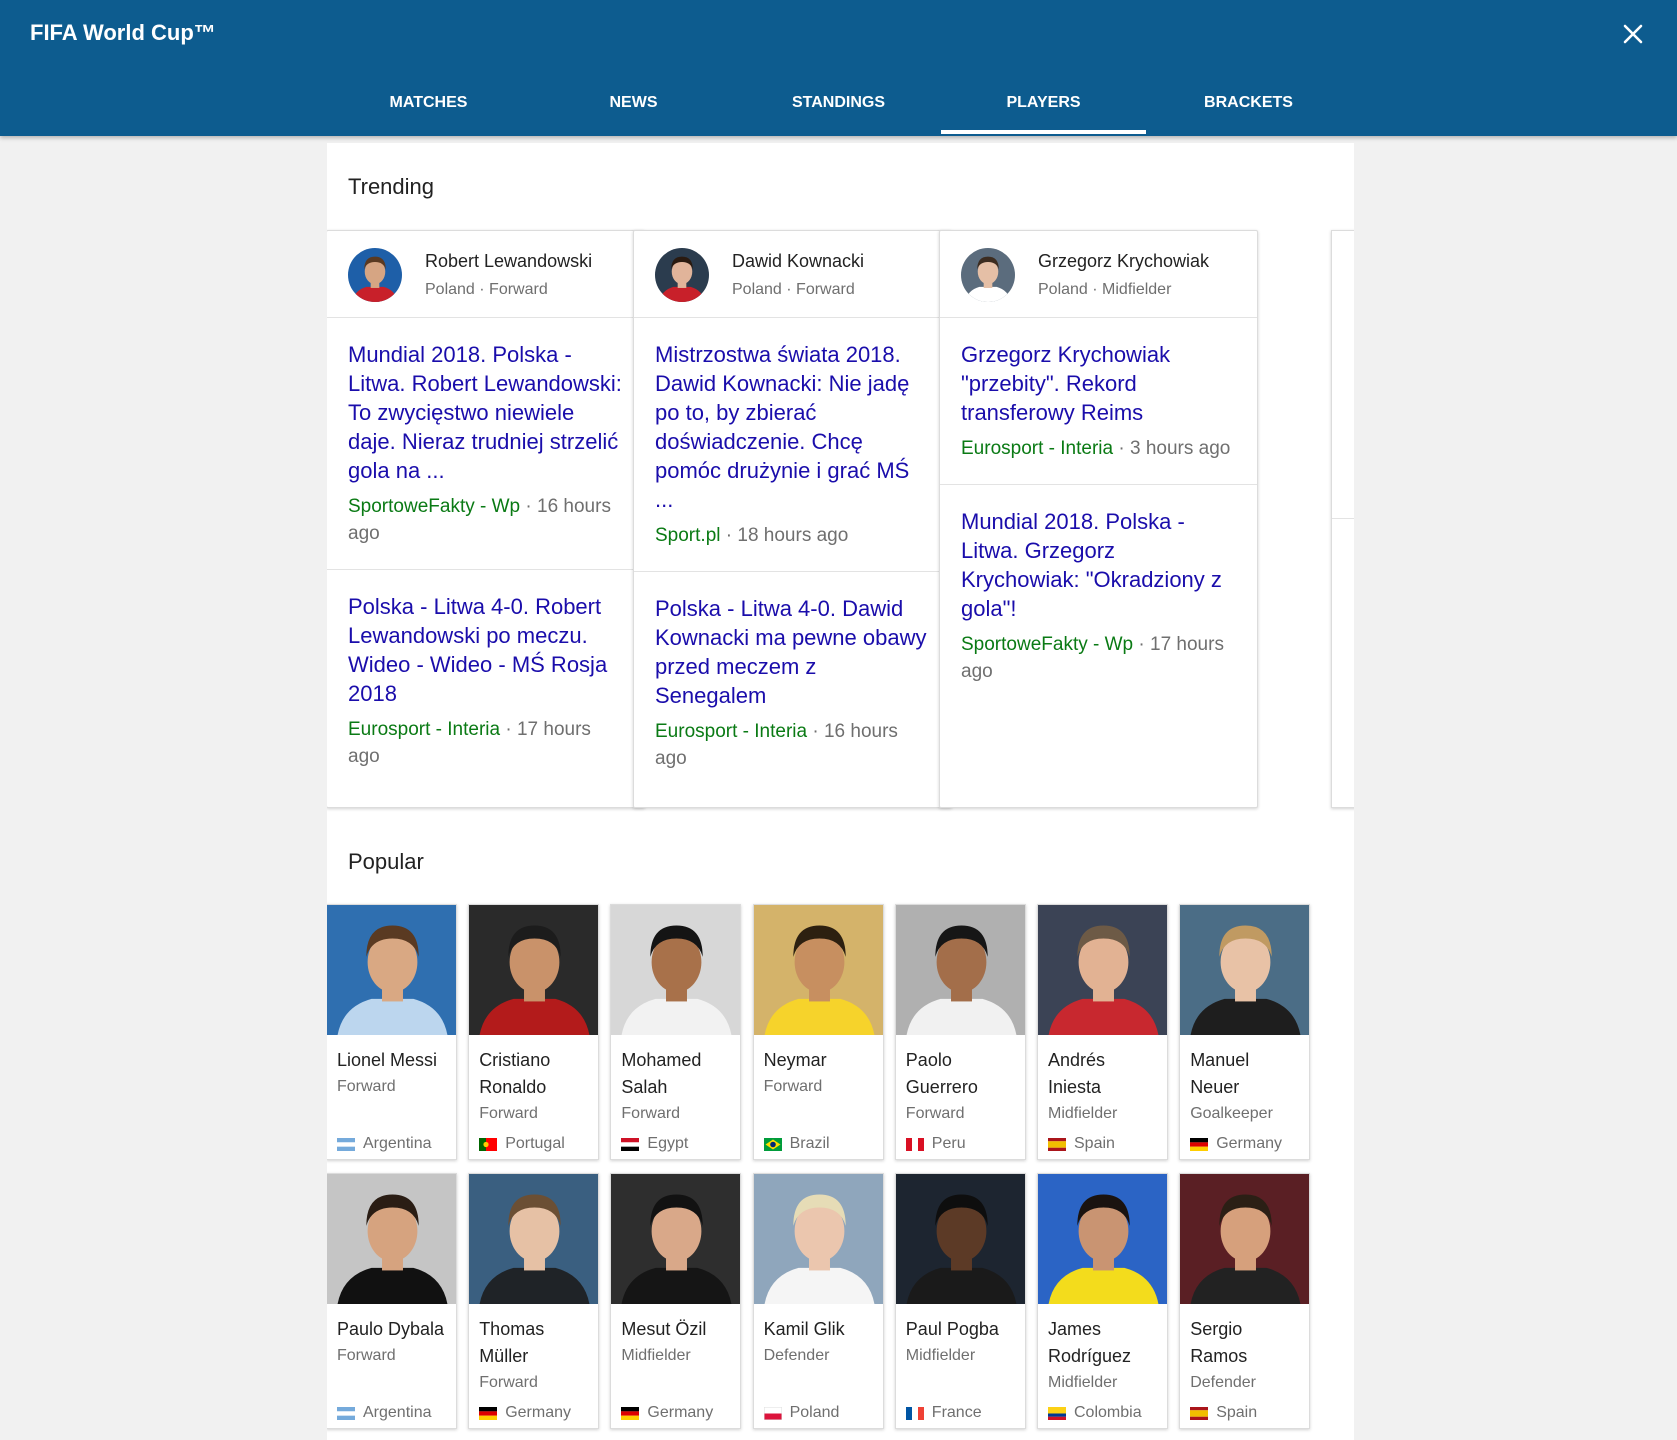 This screenshot has width=1677, height=1440. I want to click on article-source-link: Sport.pl, so click(687, 535).